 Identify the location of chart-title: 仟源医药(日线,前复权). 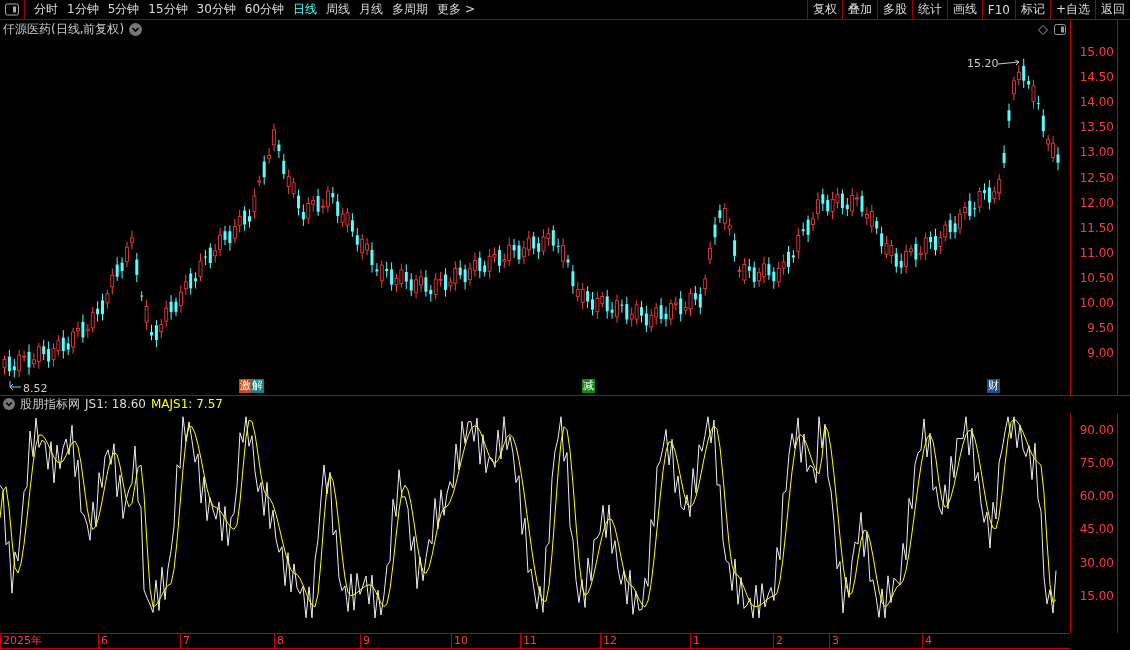
(64, 29).